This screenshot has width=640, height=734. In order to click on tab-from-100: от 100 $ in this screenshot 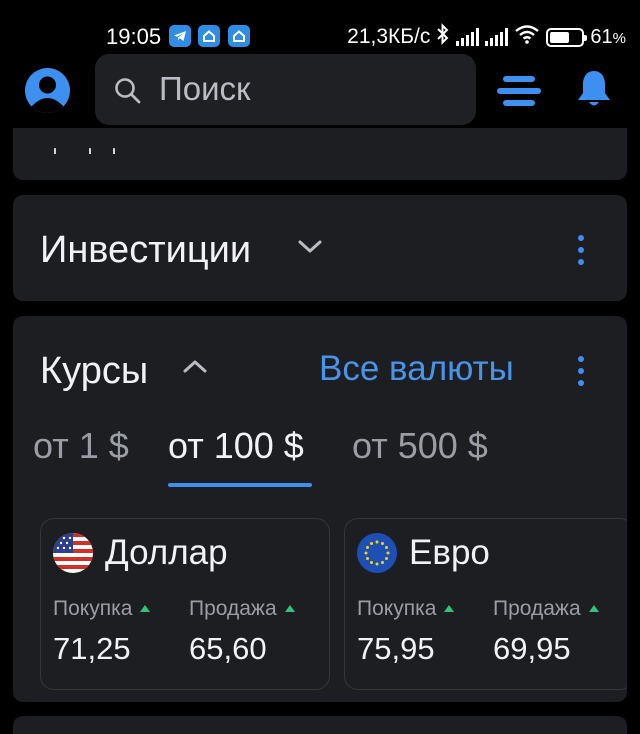, I will do `click(236, 446)`.